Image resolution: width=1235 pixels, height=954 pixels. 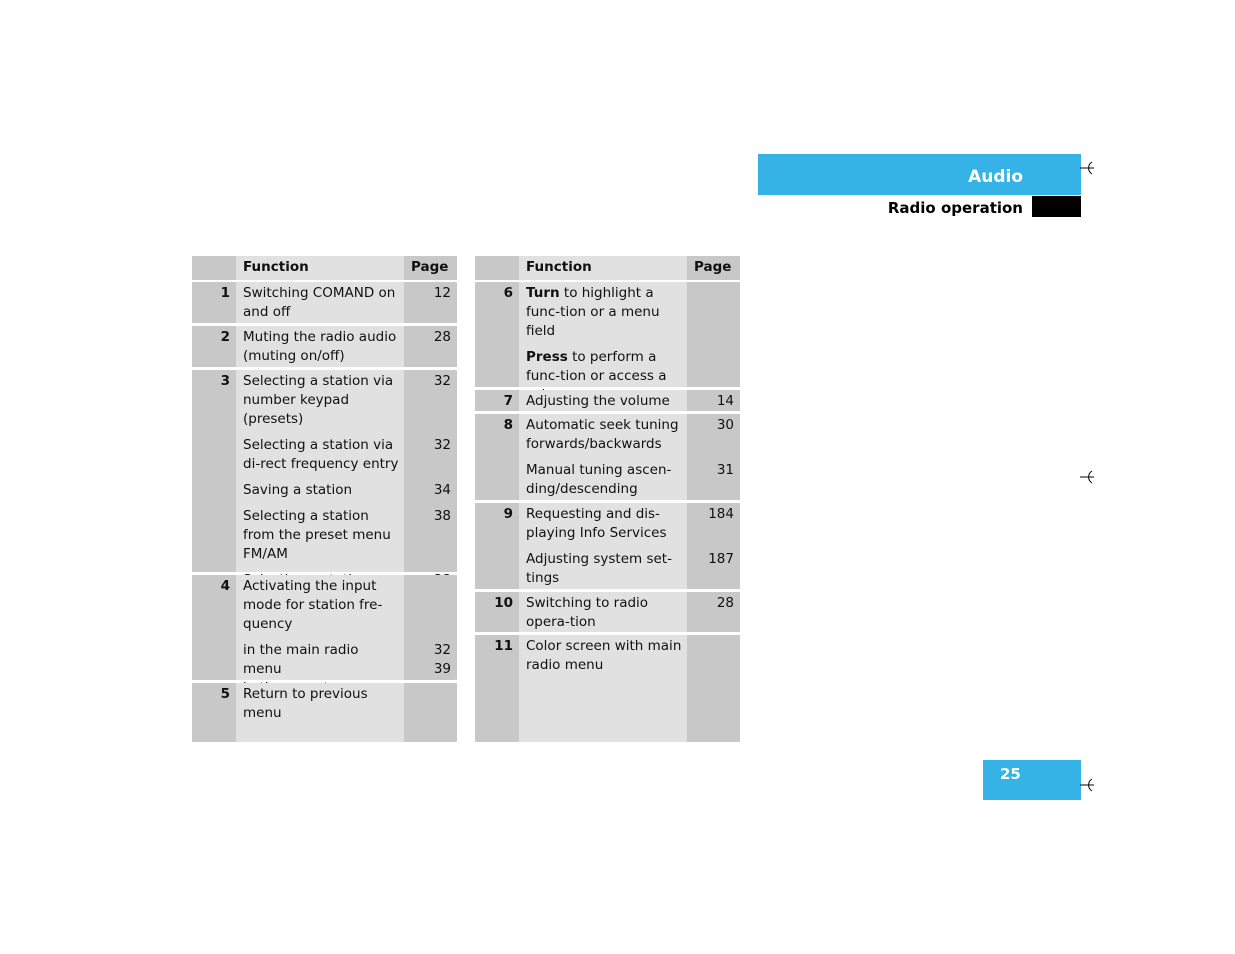 What do you see at coordinates (305, 703) in the screenshot?
I see `function-text: Return to previous menu` at bounding box center [305, 703].